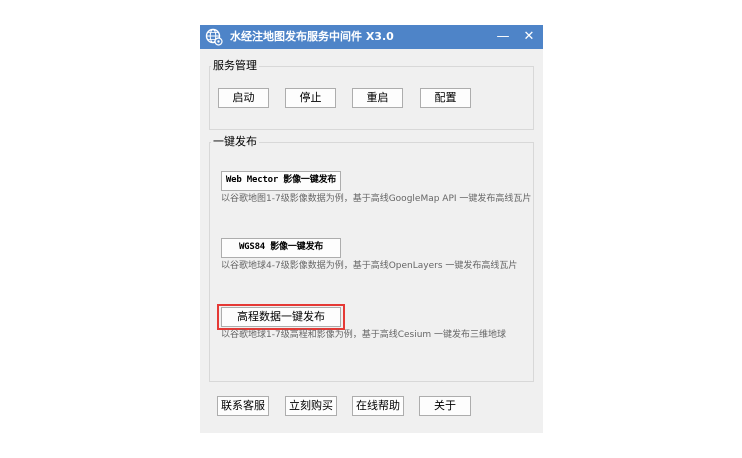 The width and height of the screenshot is (742, 458). What do you see at coordinates (312, 36) in the screenshot?
I see `window-title: 水经注地图发布服务中间件 X3.0` at bounding box center [312, 36].